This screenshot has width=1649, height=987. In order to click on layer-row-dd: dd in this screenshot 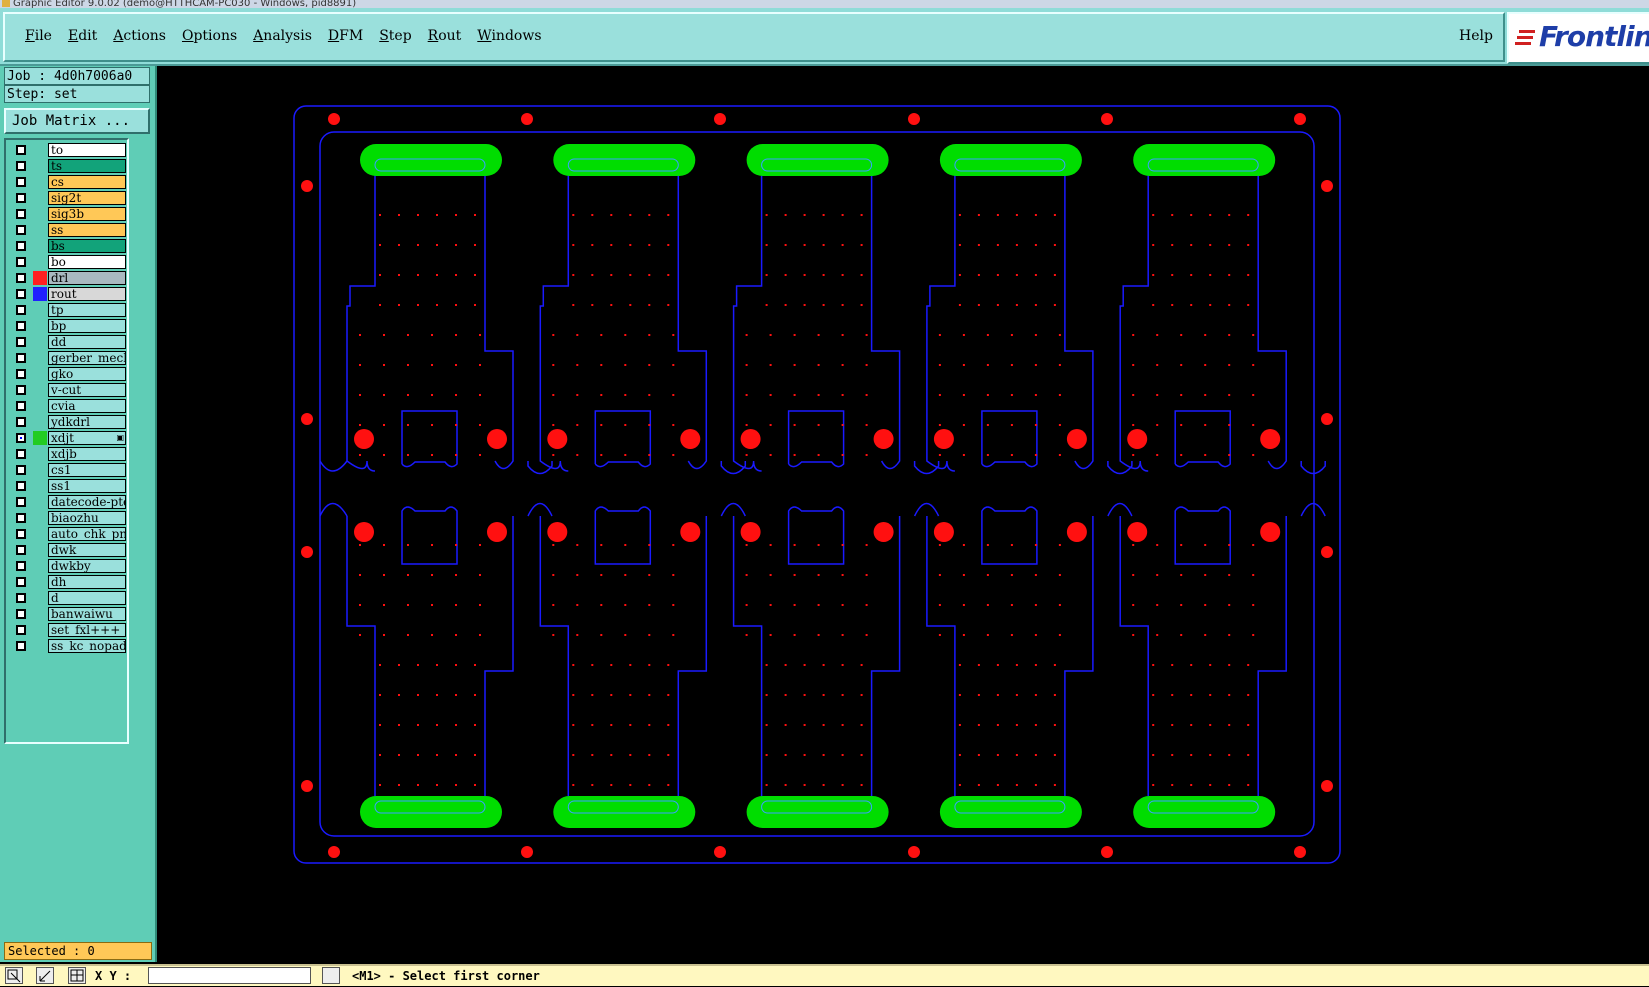, I will do `click(69, 342)`.